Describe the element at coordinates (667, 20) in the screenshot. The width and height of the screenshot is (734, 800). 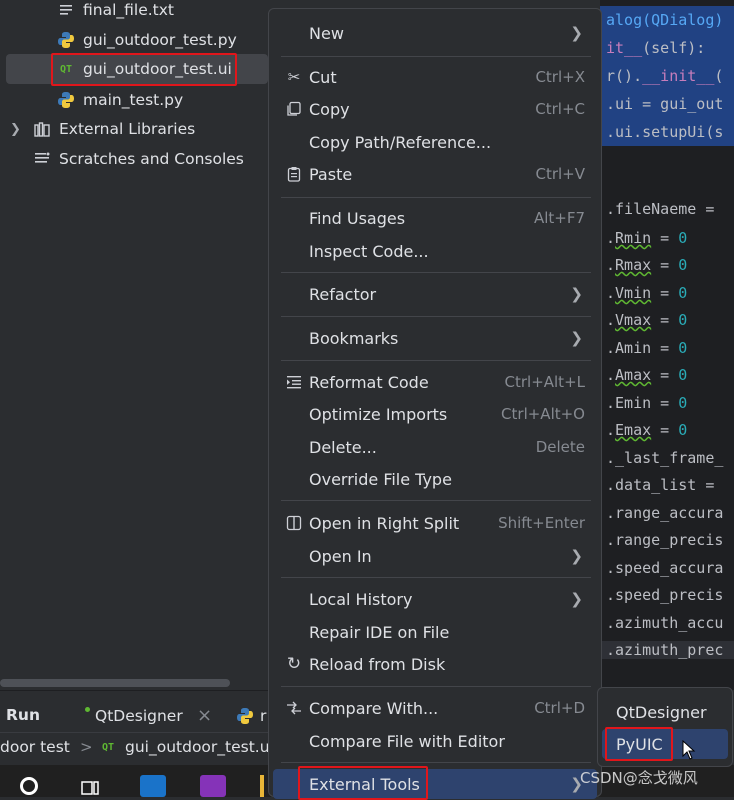
I see `code-line: alog(QDialog)` at that location.